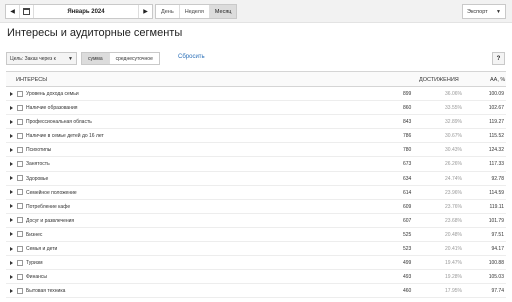 The height and width of the screenshot is (302, 512). Describe the element at coordinates (168, 11) in the screenshot. I see `period-day-button: День` at that location.